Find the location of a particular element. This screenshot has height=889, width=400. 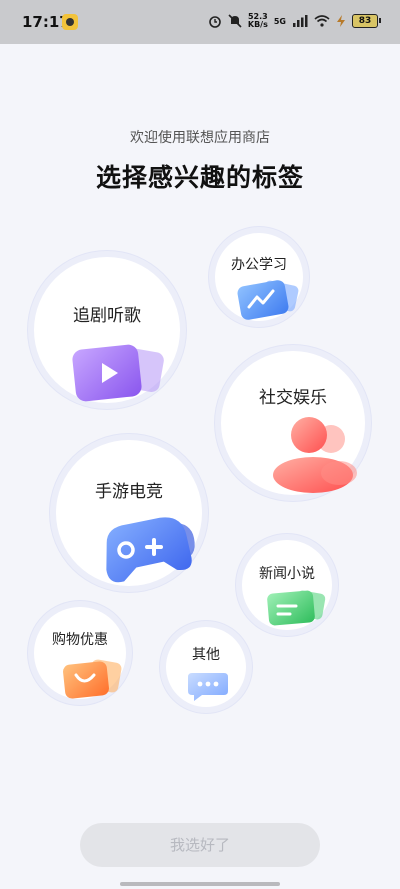

tag-label: 新闻小说 is located at coordinates (287, 574).